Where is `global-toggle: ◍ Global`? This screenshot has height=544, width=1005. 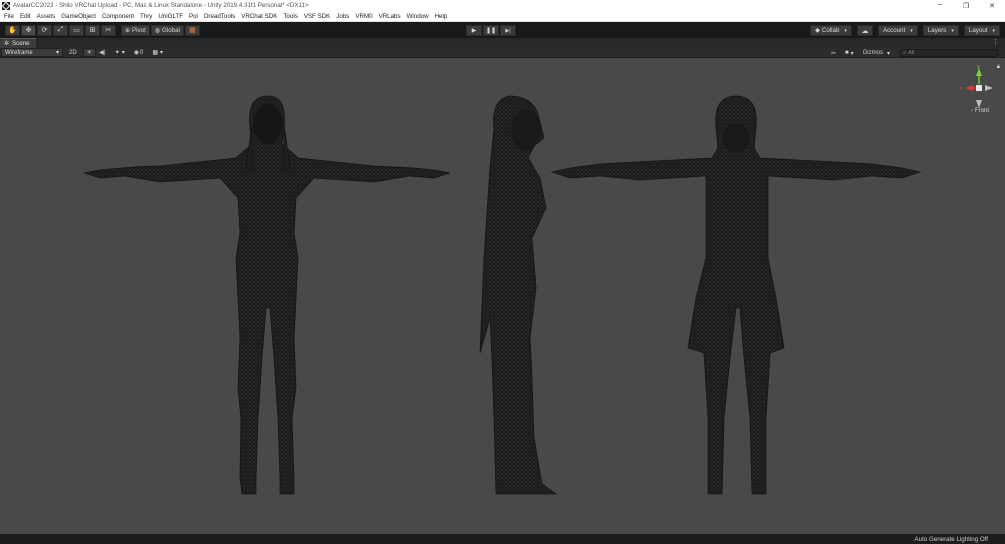 global-toggle: ◍ Global is located at coordinates (167, 30).